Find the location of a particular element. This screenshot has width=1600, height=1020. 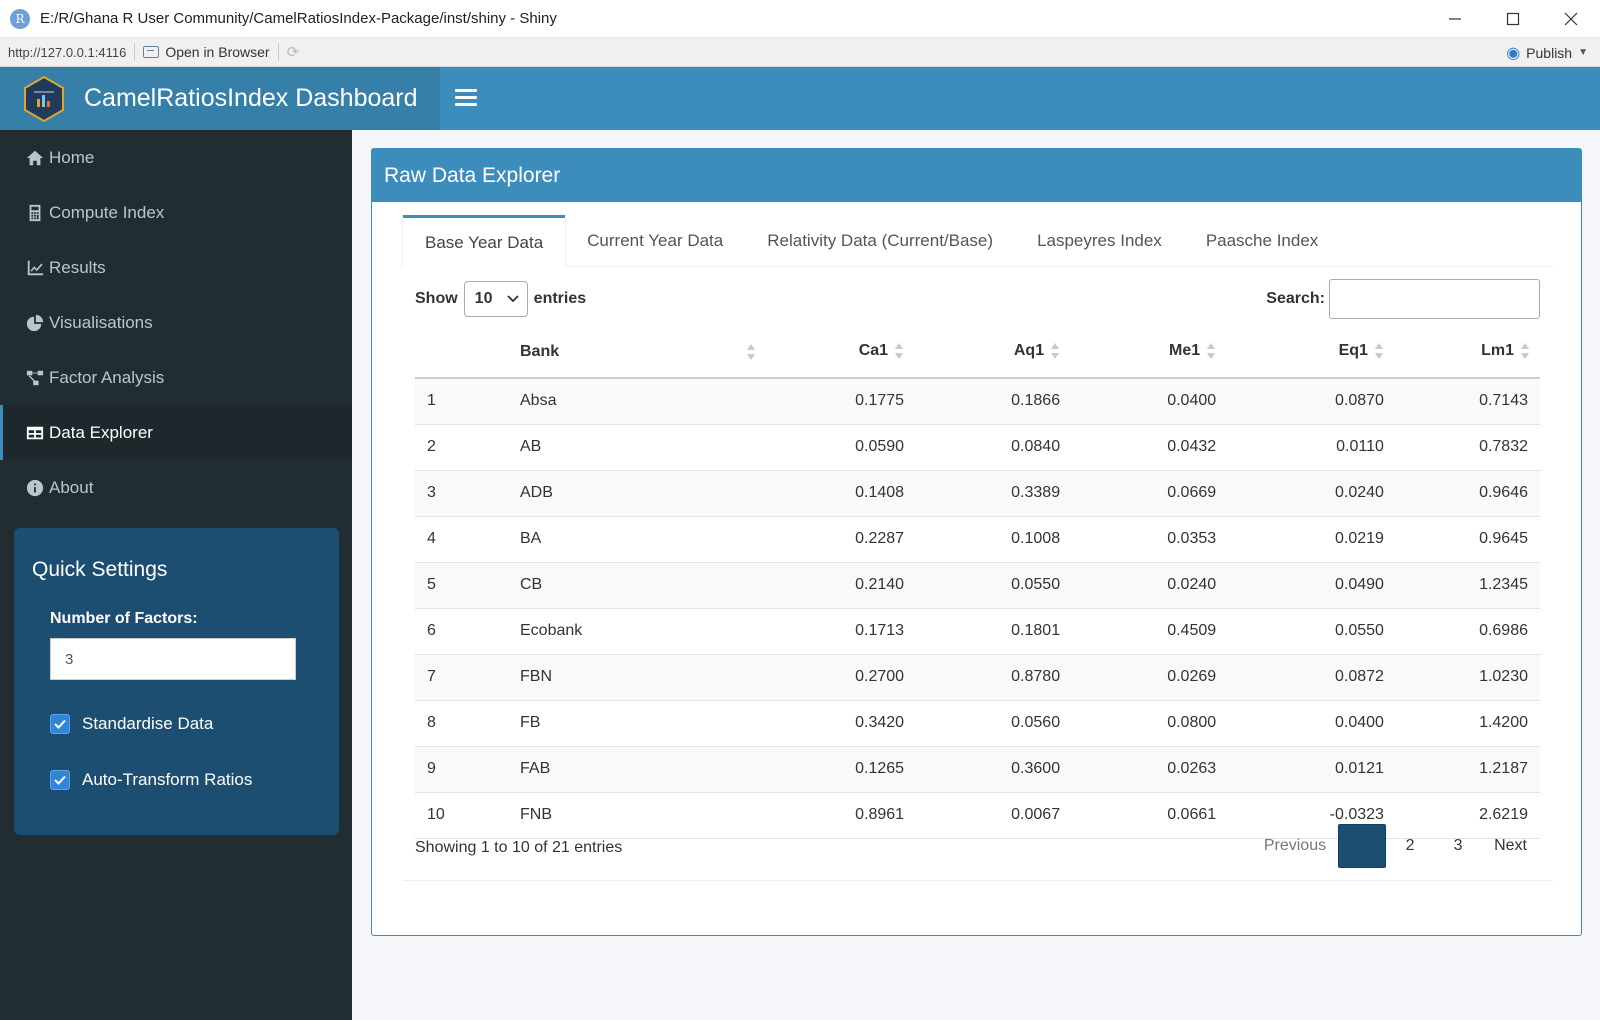

row-index: 7 is located at coordinates (467, 677).